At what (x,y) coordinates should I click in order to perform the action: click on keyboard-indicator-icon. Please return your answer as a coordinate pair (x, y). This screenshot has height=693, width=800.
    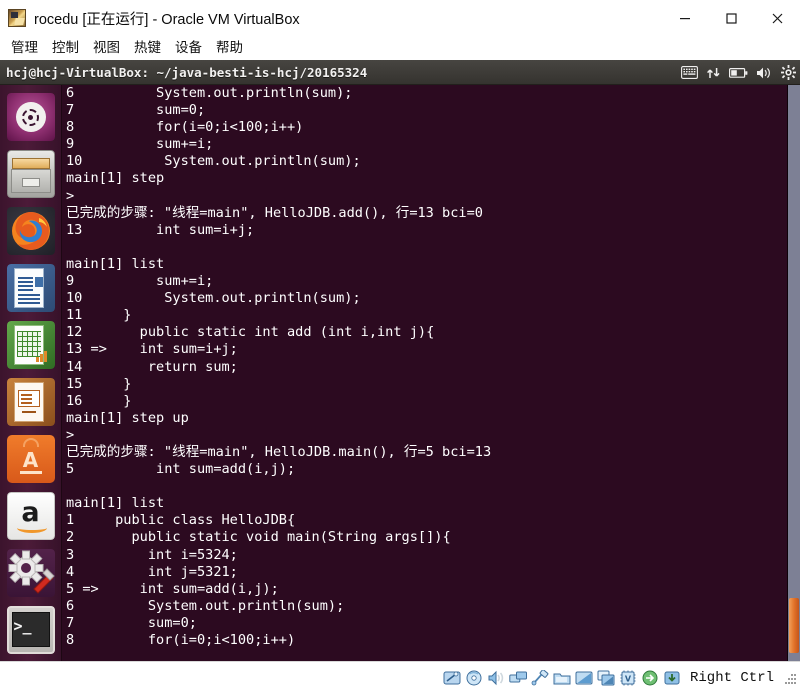
    Looking at the image, I should click on (689, 72).